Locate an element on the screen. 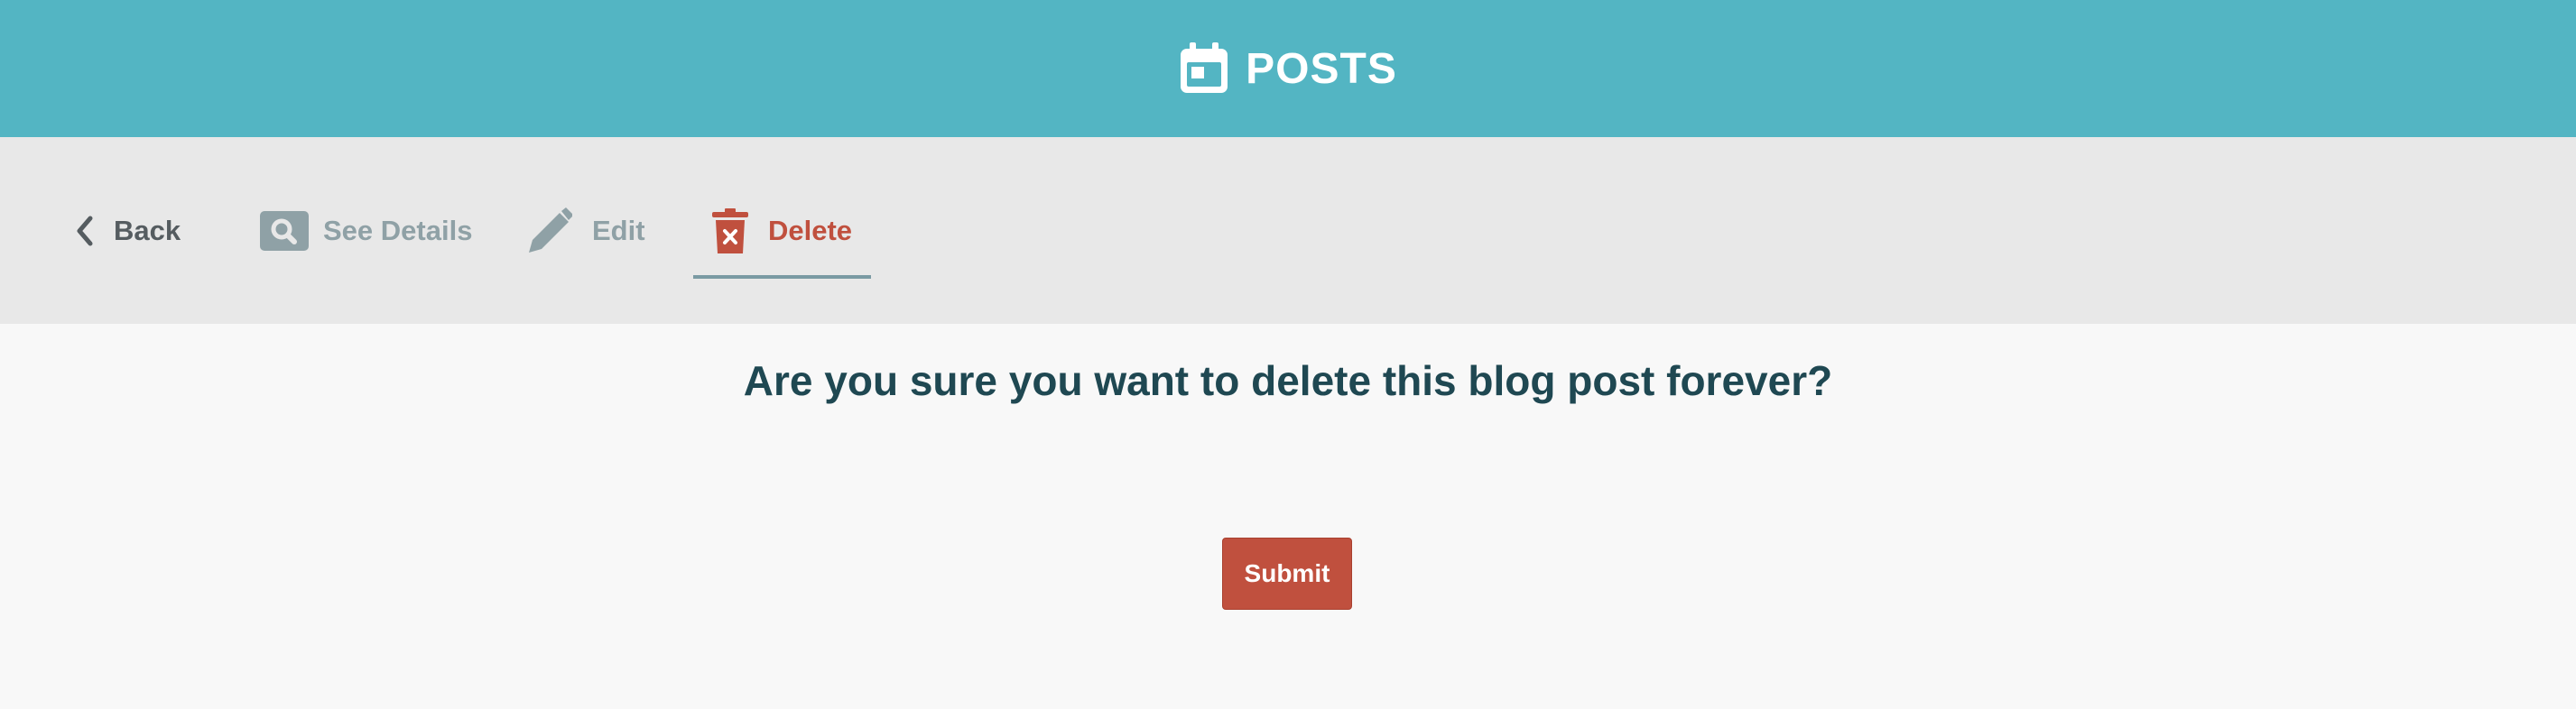  pencil-icon is located at coordinates (549, 231).